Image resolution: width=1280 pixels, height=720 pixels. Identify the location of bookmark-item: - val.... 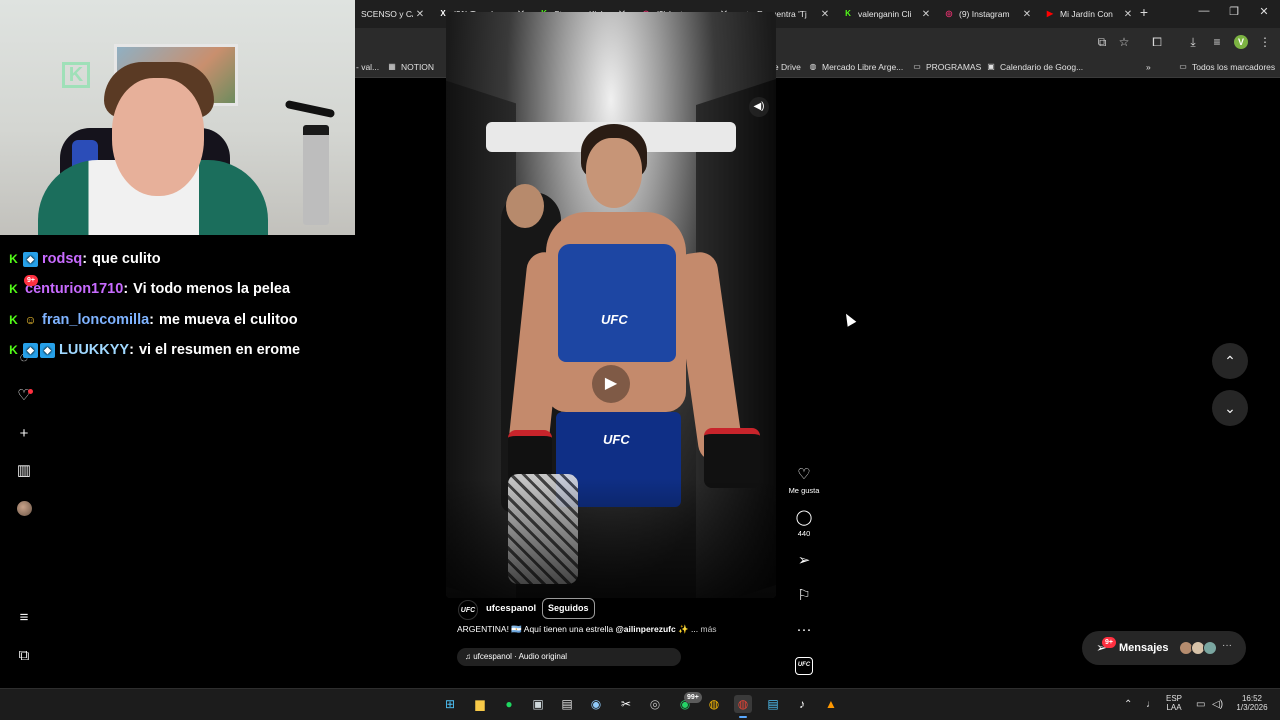
(367, 67).